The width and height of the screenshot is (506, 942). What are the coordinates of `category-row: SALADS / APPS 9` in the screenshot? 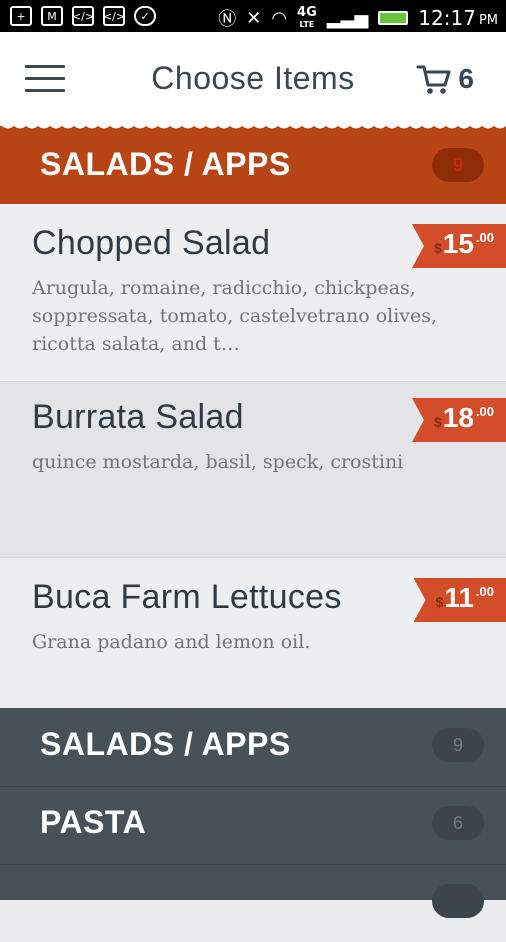 It's located at (253, 747).